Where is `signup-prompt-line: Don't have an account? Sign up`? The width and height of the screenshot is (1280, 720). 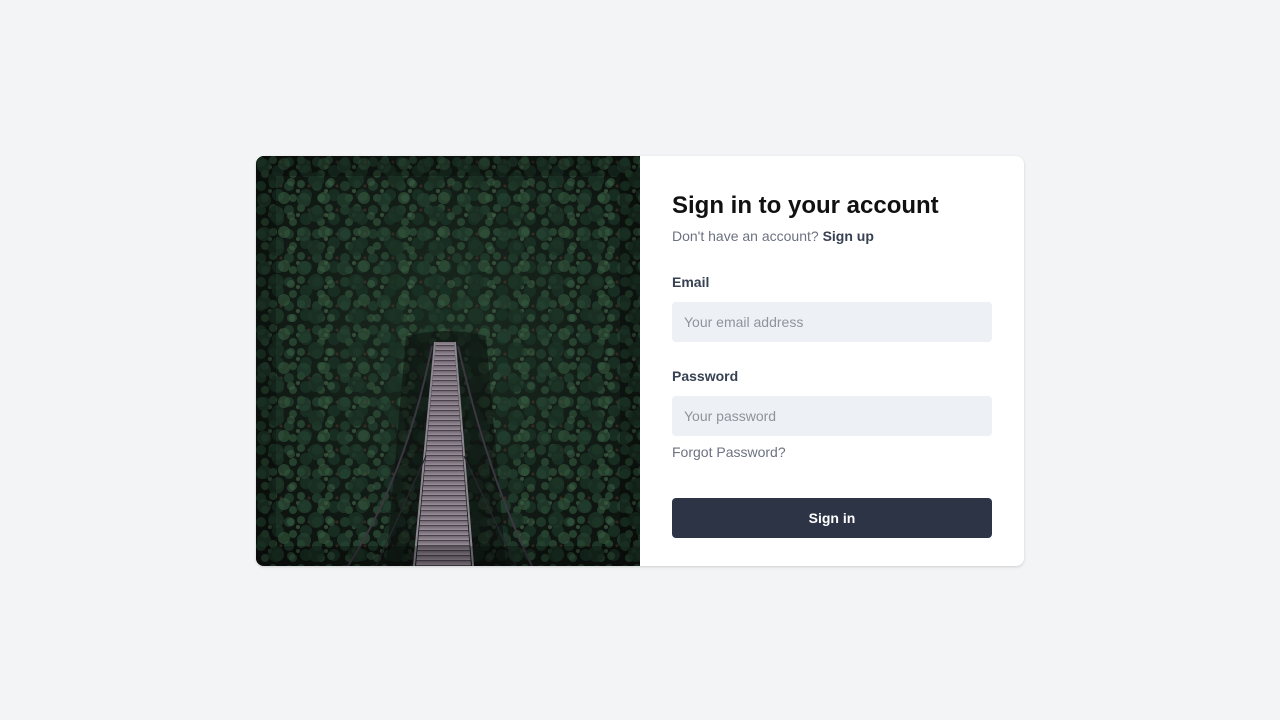
signup-prompt-line: Don't have an account? Sign up is located at coordinates (832, 236).